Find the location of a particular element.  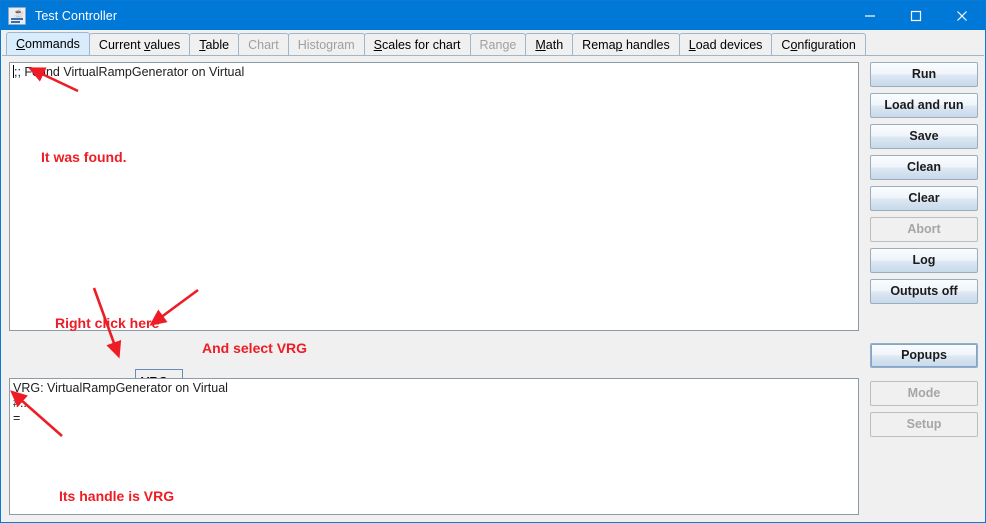

button-outputs-off: Outputs off is located at coordinates (924, 291).